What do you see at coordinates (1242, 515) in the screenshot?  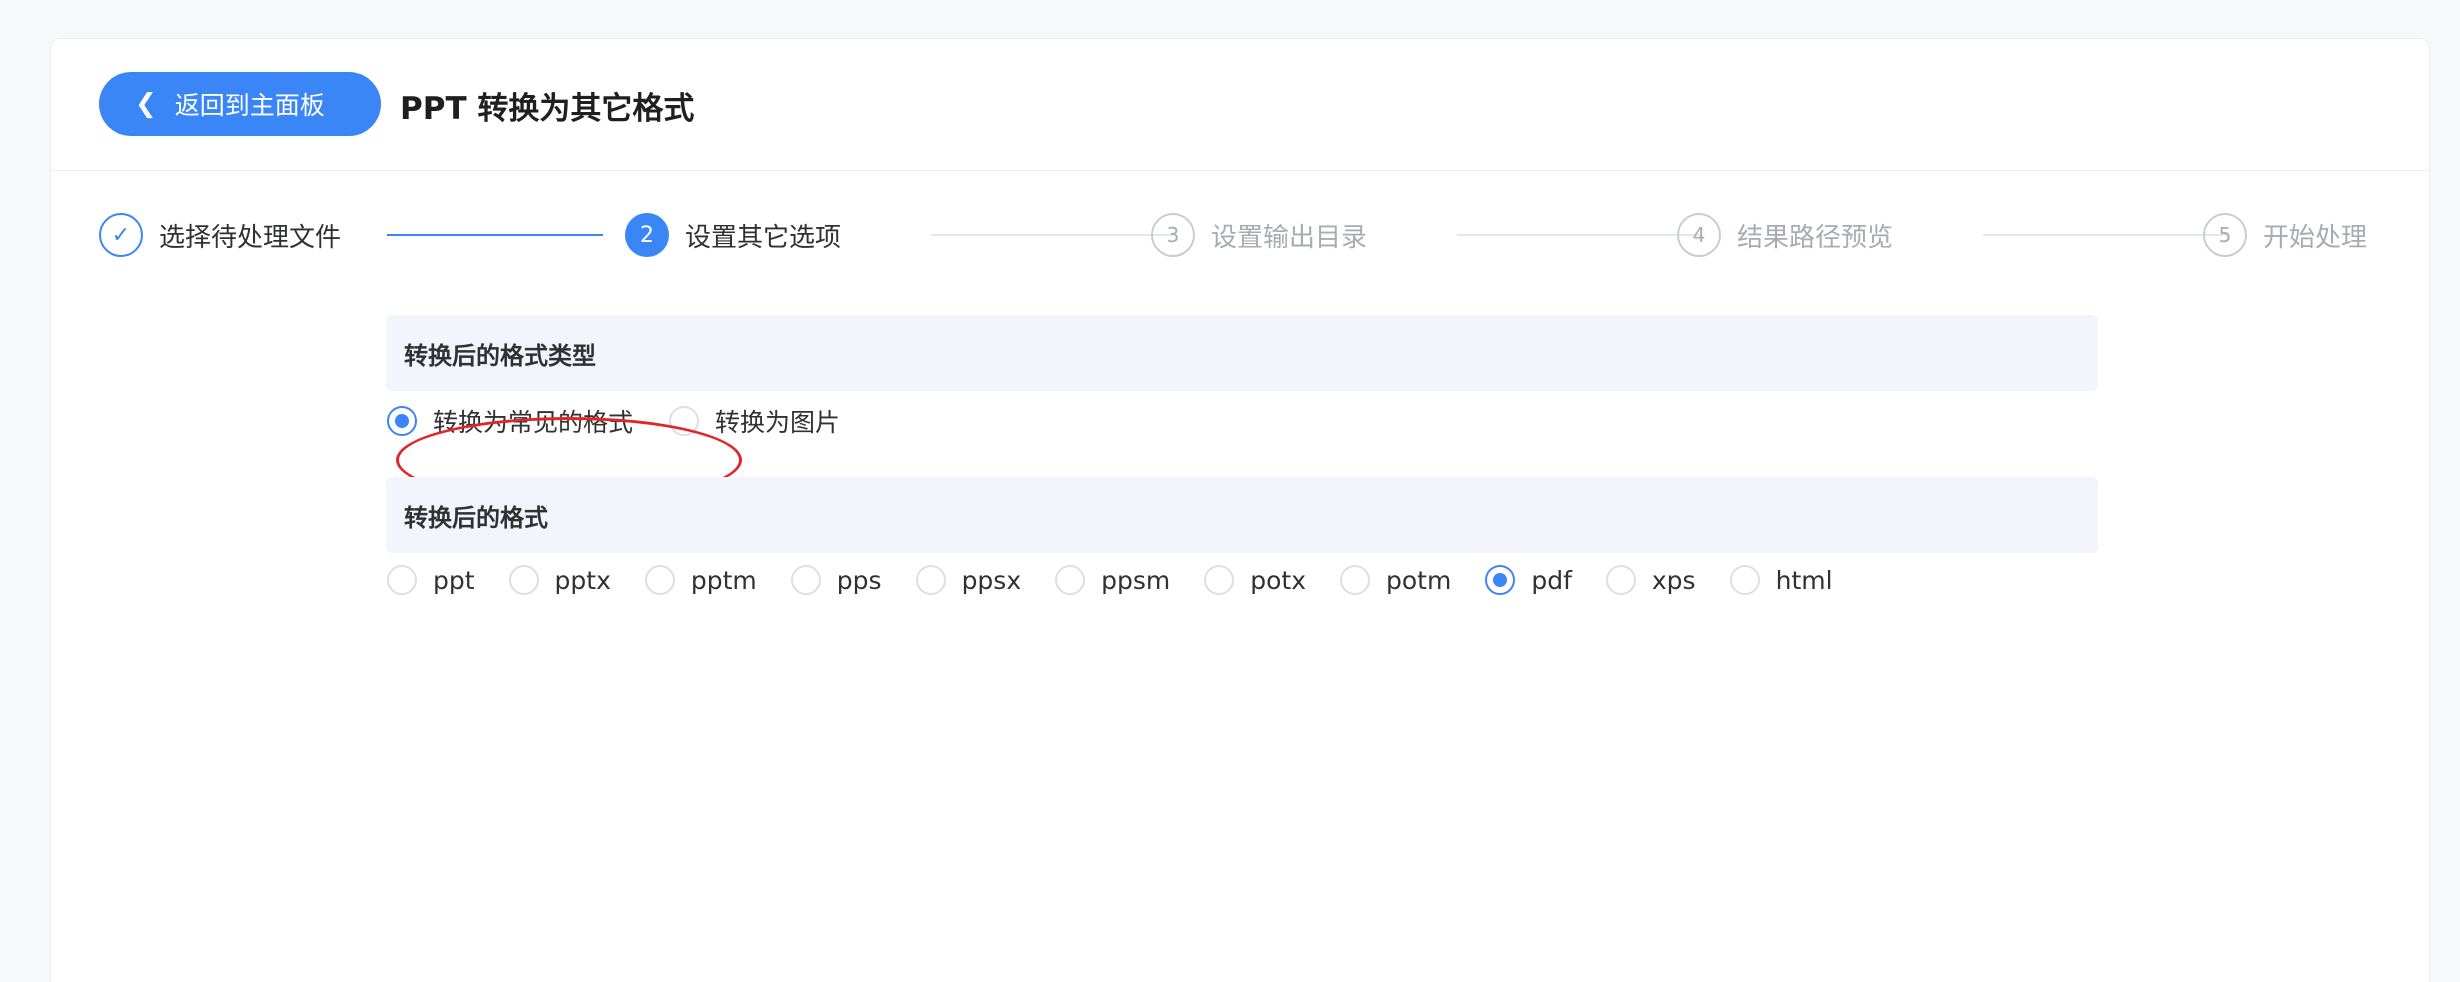 I see `format-heading: 转换后的格式` at bounding box center [1242, 515].